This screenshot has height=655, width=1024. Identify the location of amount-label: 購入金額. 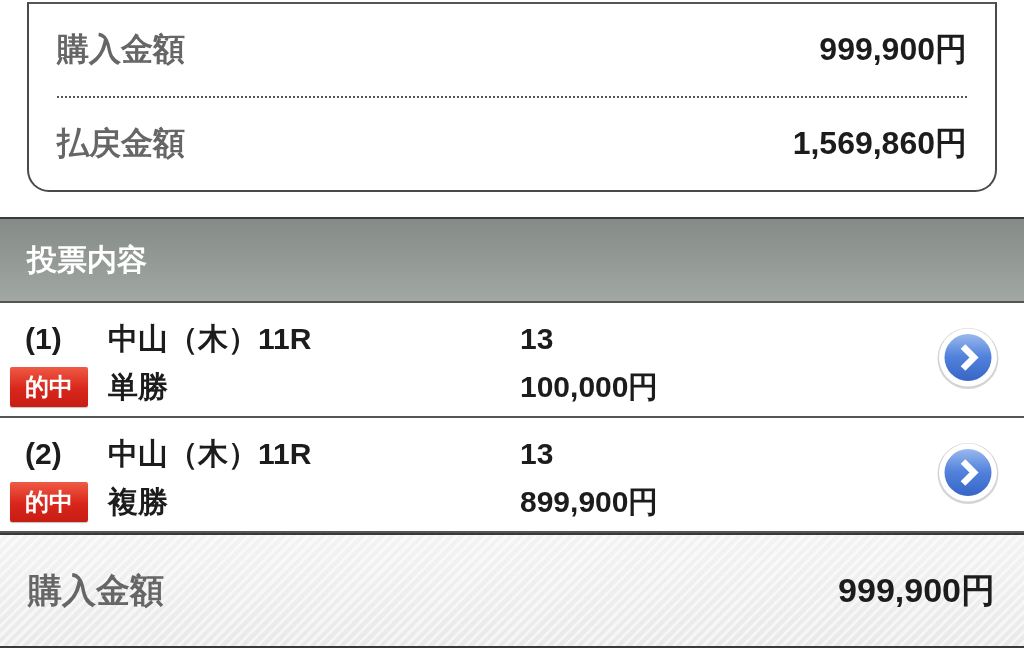
(121, 49).